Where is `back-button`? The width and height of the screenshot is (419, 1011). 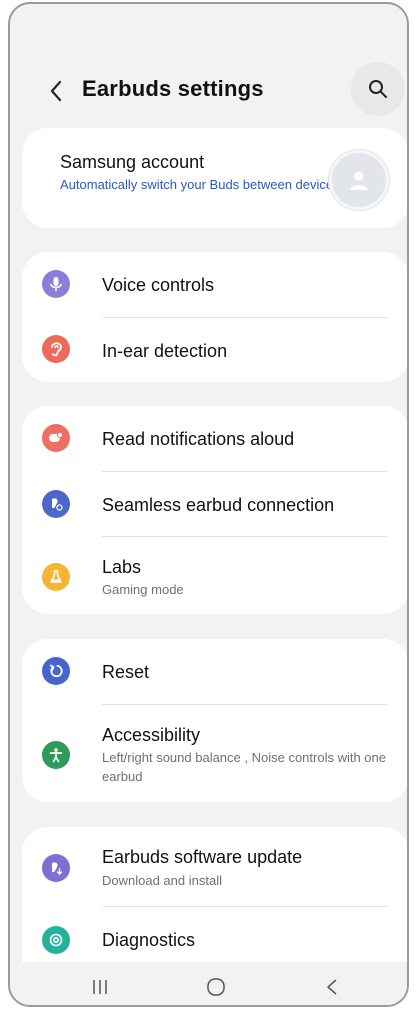 back-button is located at coordinates (56, 91).